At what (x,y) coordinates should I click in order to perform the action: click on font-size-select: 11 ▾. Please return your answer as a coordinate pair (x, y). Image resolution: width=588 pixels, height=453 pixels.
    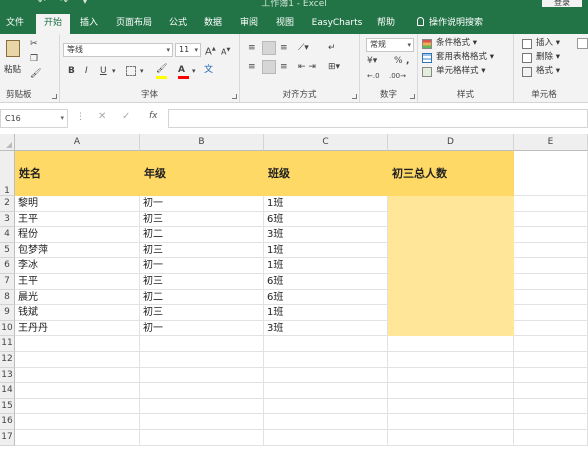
    Looking at the image, I should click on (188, 50).